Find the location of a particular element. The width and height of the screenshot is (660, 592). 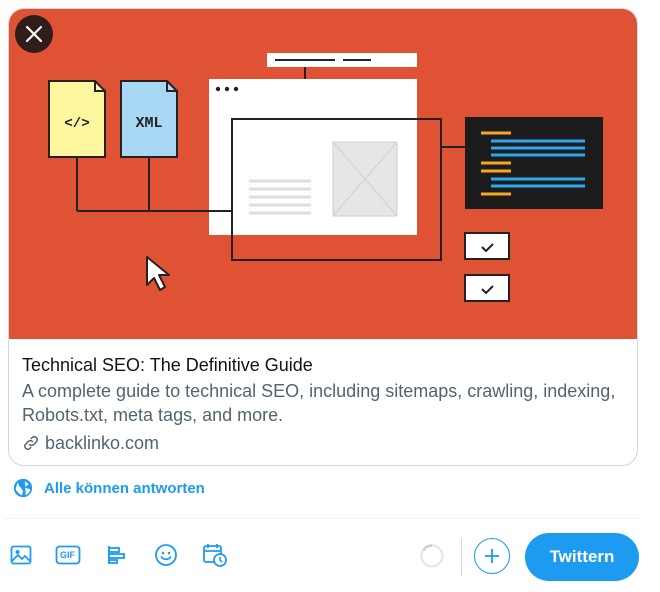

card-title: Technical SEO: The Definitive Guide is located at coordinates (167, 365).